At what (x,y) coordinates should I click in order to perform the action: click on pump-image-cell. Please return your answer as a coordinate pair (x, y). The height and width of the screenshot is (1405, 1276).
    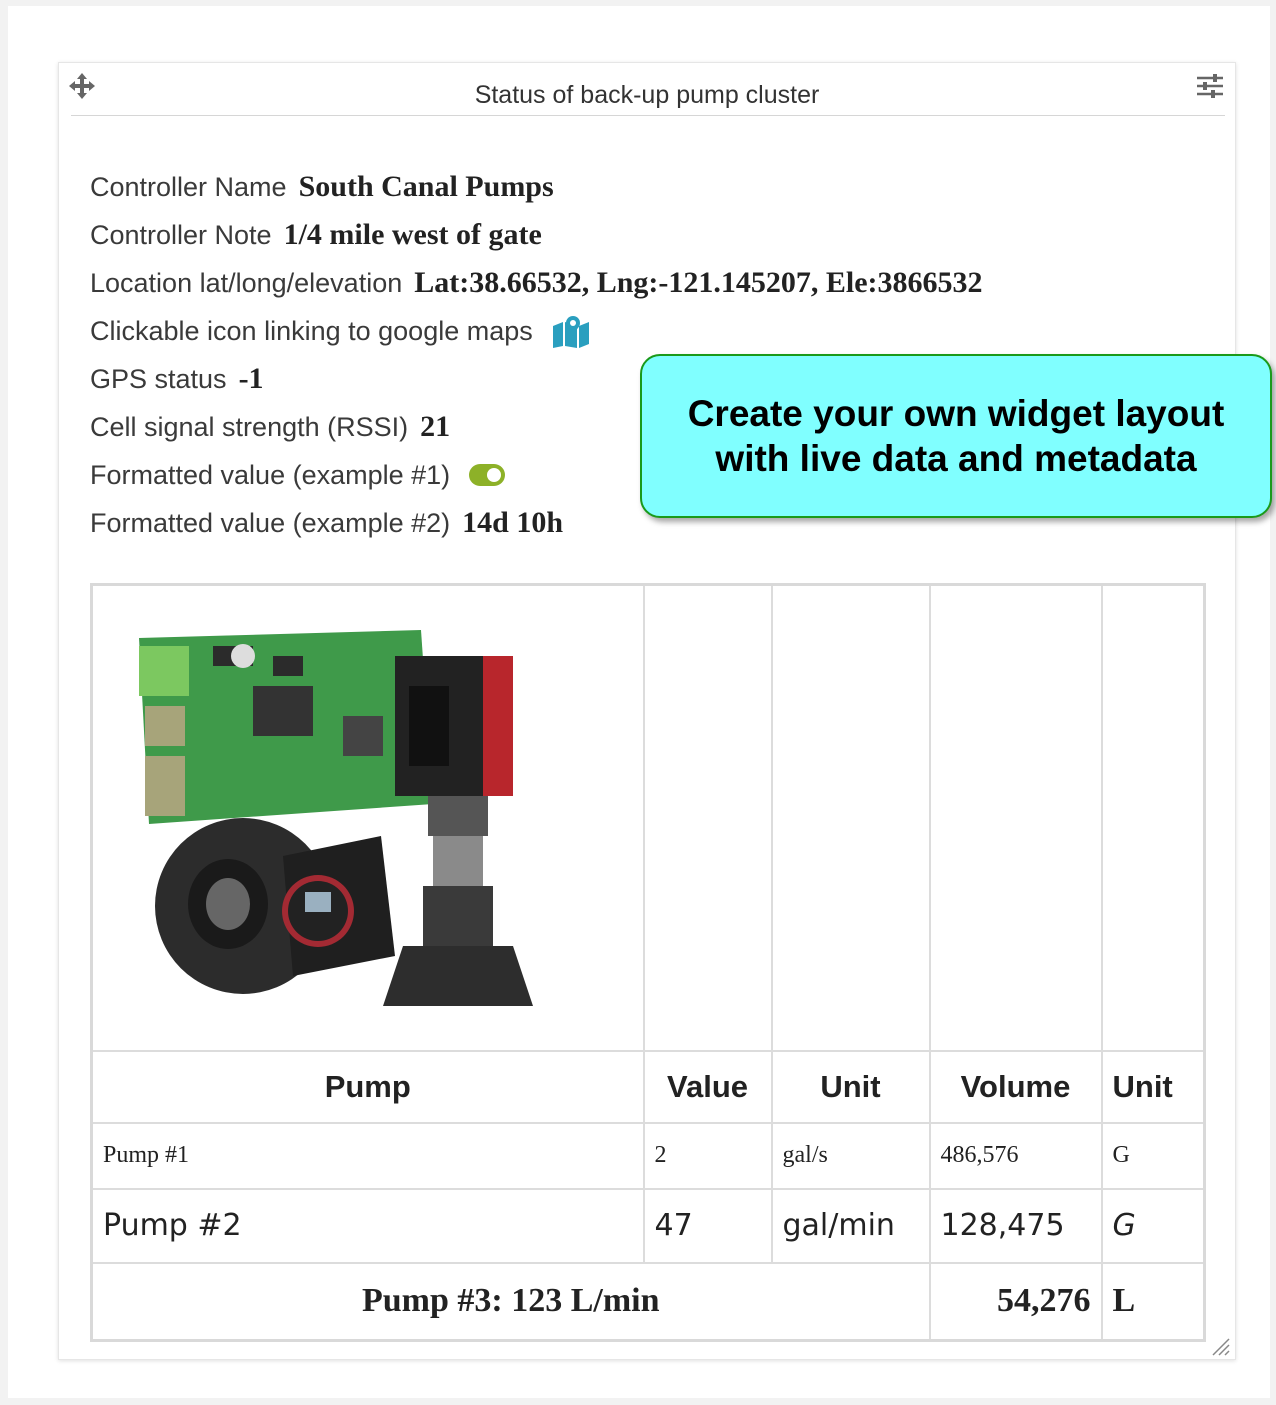
    Looking at the image, I should click on (367, 817).